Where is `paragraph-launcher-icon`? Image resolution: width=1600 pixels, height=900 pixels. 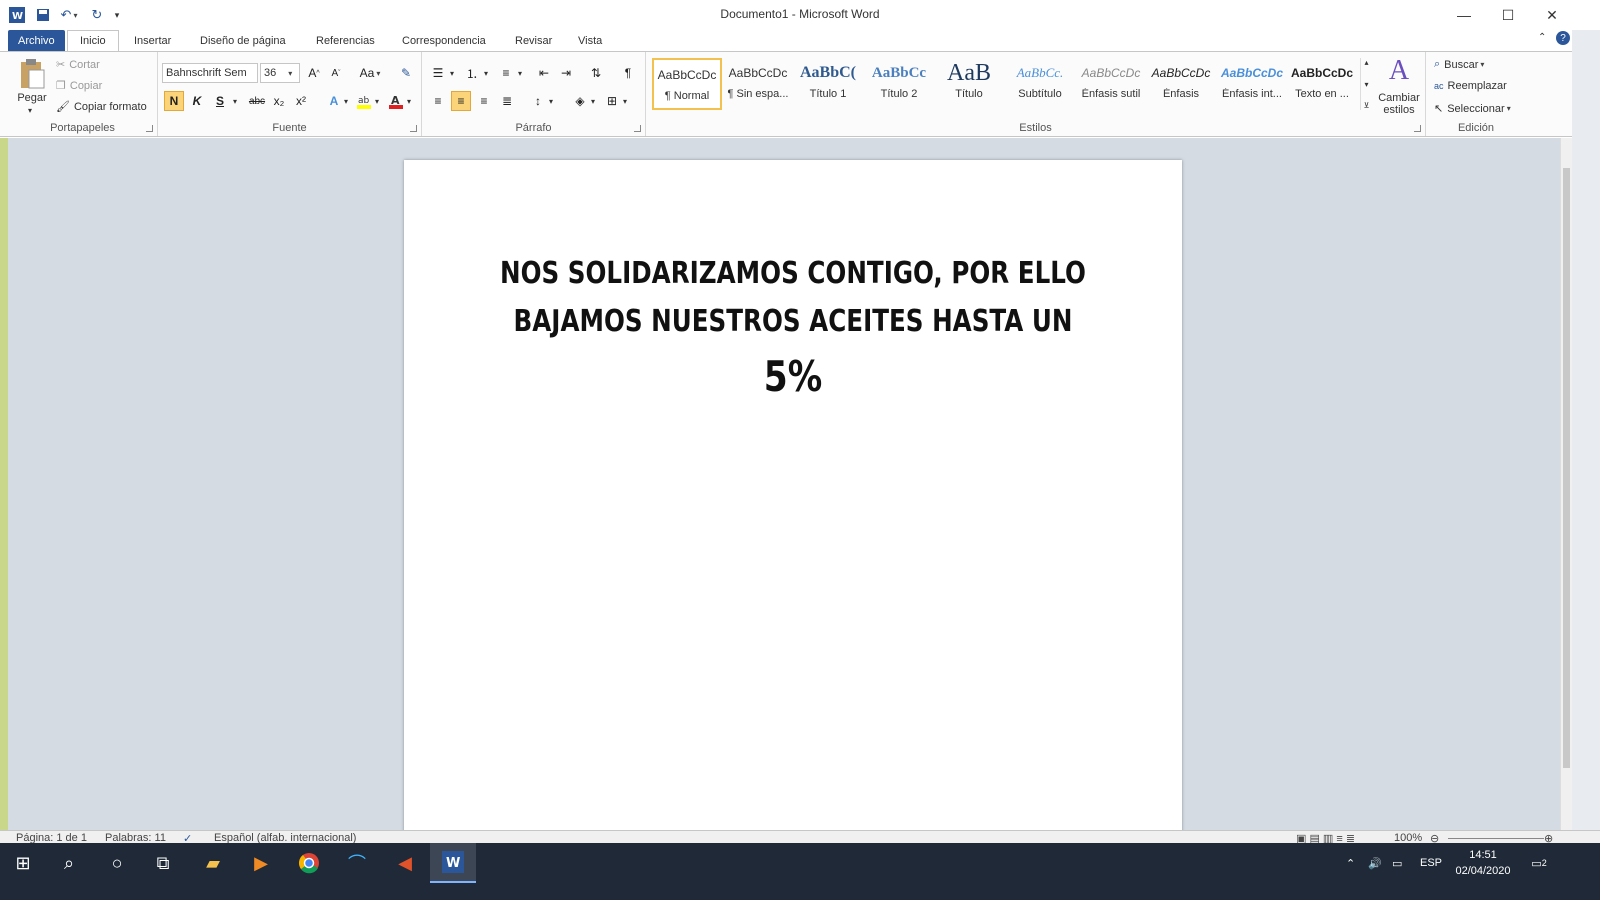 paragraph-launcher-icon is located at coordinates (637, 128).